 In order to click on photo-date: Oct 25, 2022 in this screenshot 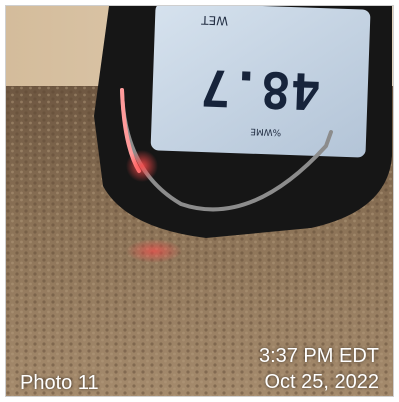, I will do `click(321, 382)`.